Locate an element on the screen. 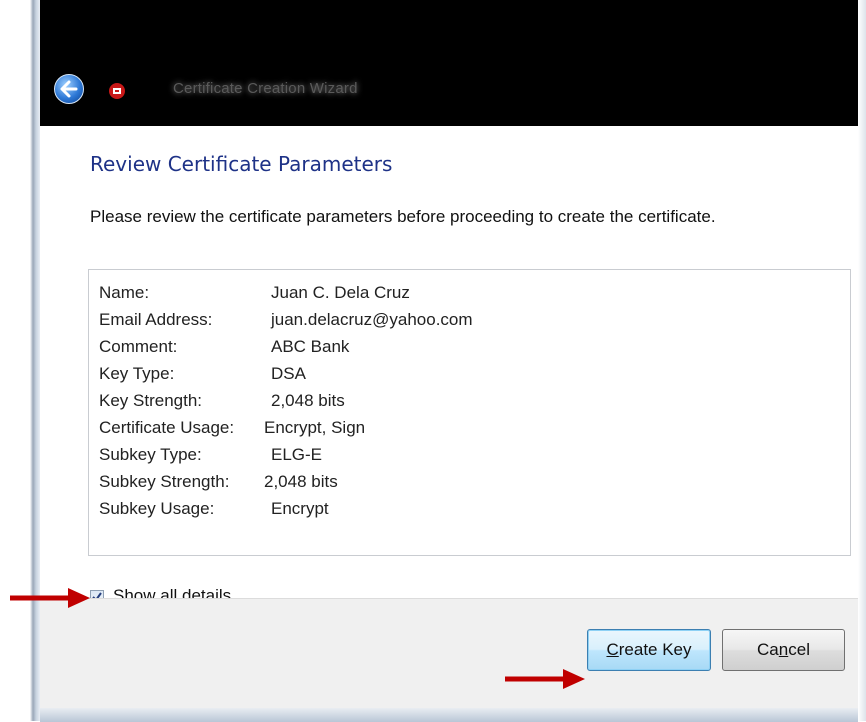  back-button is located at coordinates (69, 89).